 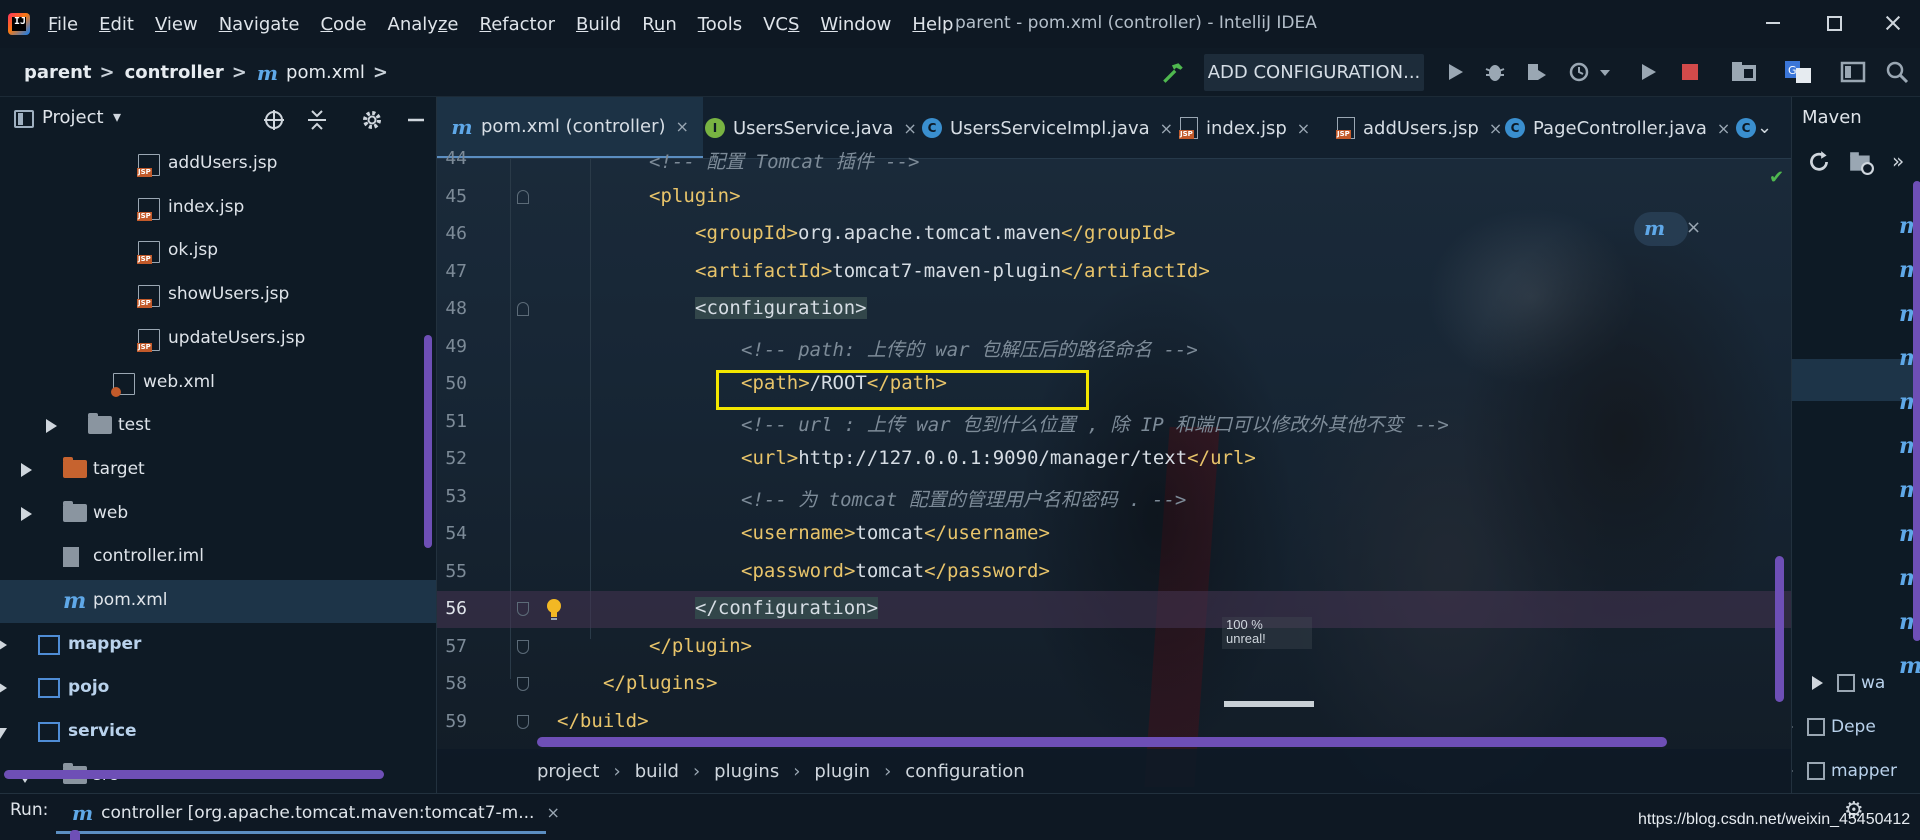 I want to click on tree-row-ok-jsp: ok.jsp, so click(x=218, y=251).